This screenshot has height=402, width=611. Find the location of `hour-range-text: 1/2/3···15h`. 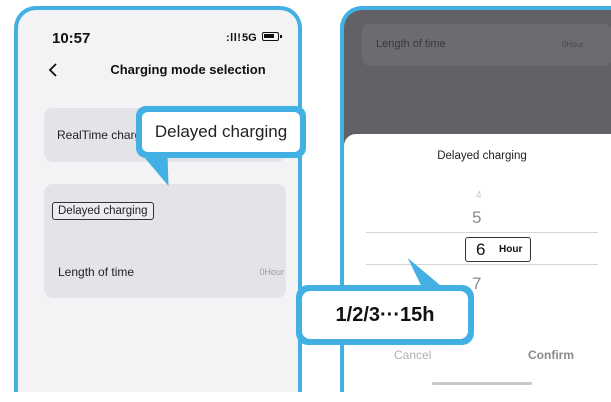

hour-range-text: 1/2/3···15h is located at coordinates (385, 315).